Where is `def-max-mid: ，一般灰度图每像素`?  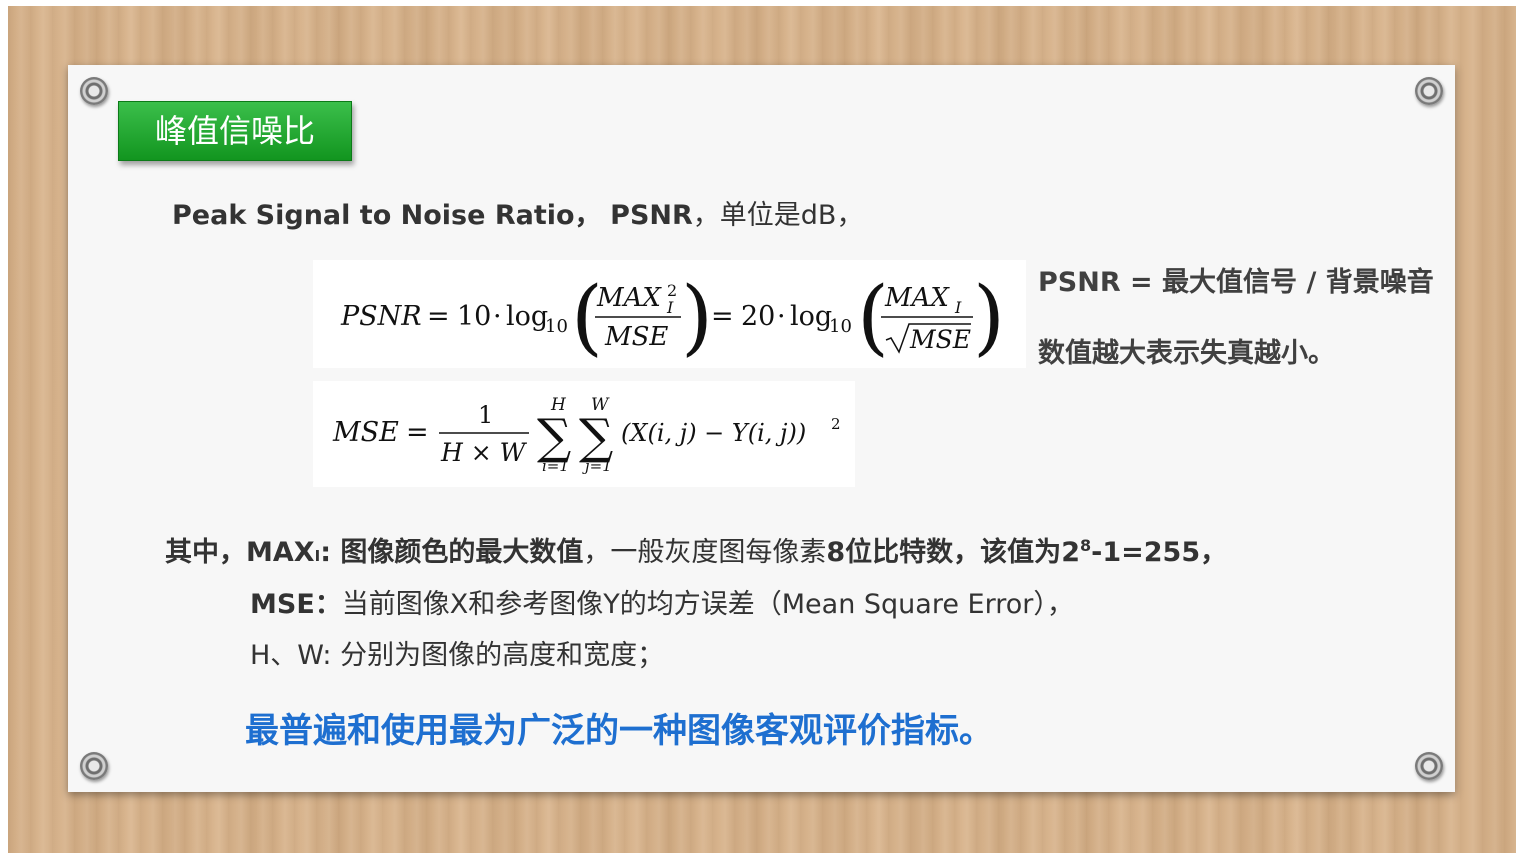
def-max-mid: ，一般灰度图每像素 is located at coordinates (705, 552).